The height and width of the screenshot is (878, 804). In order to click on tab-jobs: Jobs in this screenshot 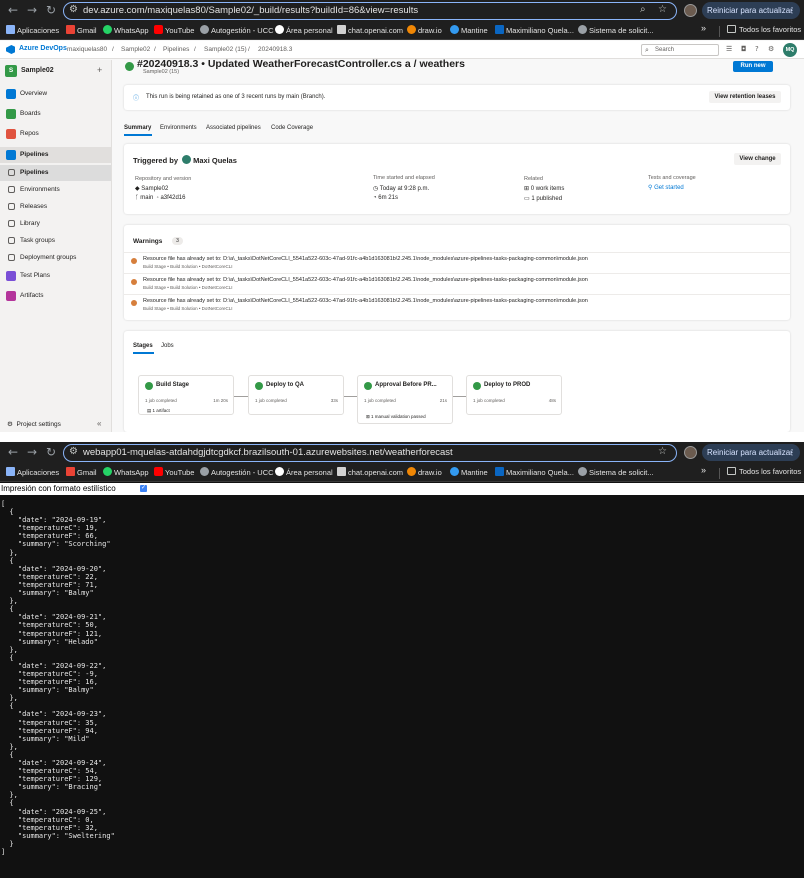, I will do `click(167, 346)`.